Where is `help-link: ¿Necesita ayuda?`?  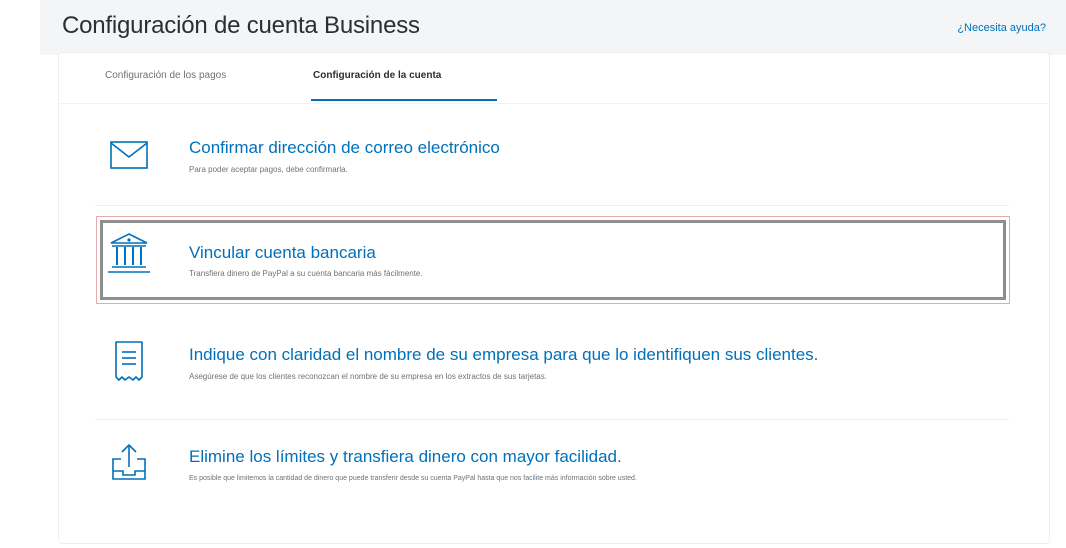
help-link: ¿Necesita ayuda? is located at coordinates (1001, 28).